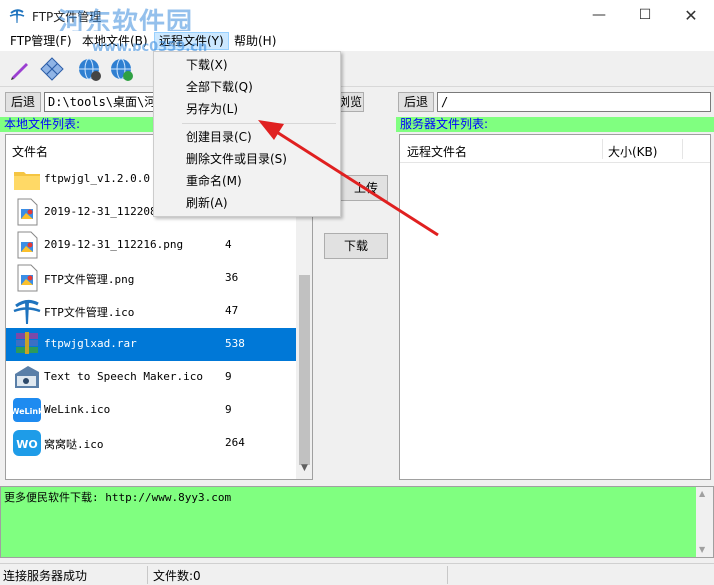 Image resolution: width=714 pixels, height=585 pixels. What do you see at coordinates (177, 576) in the screenshot?
I see `file-count-status: 文件数:0` at bounding box center [177, 576].